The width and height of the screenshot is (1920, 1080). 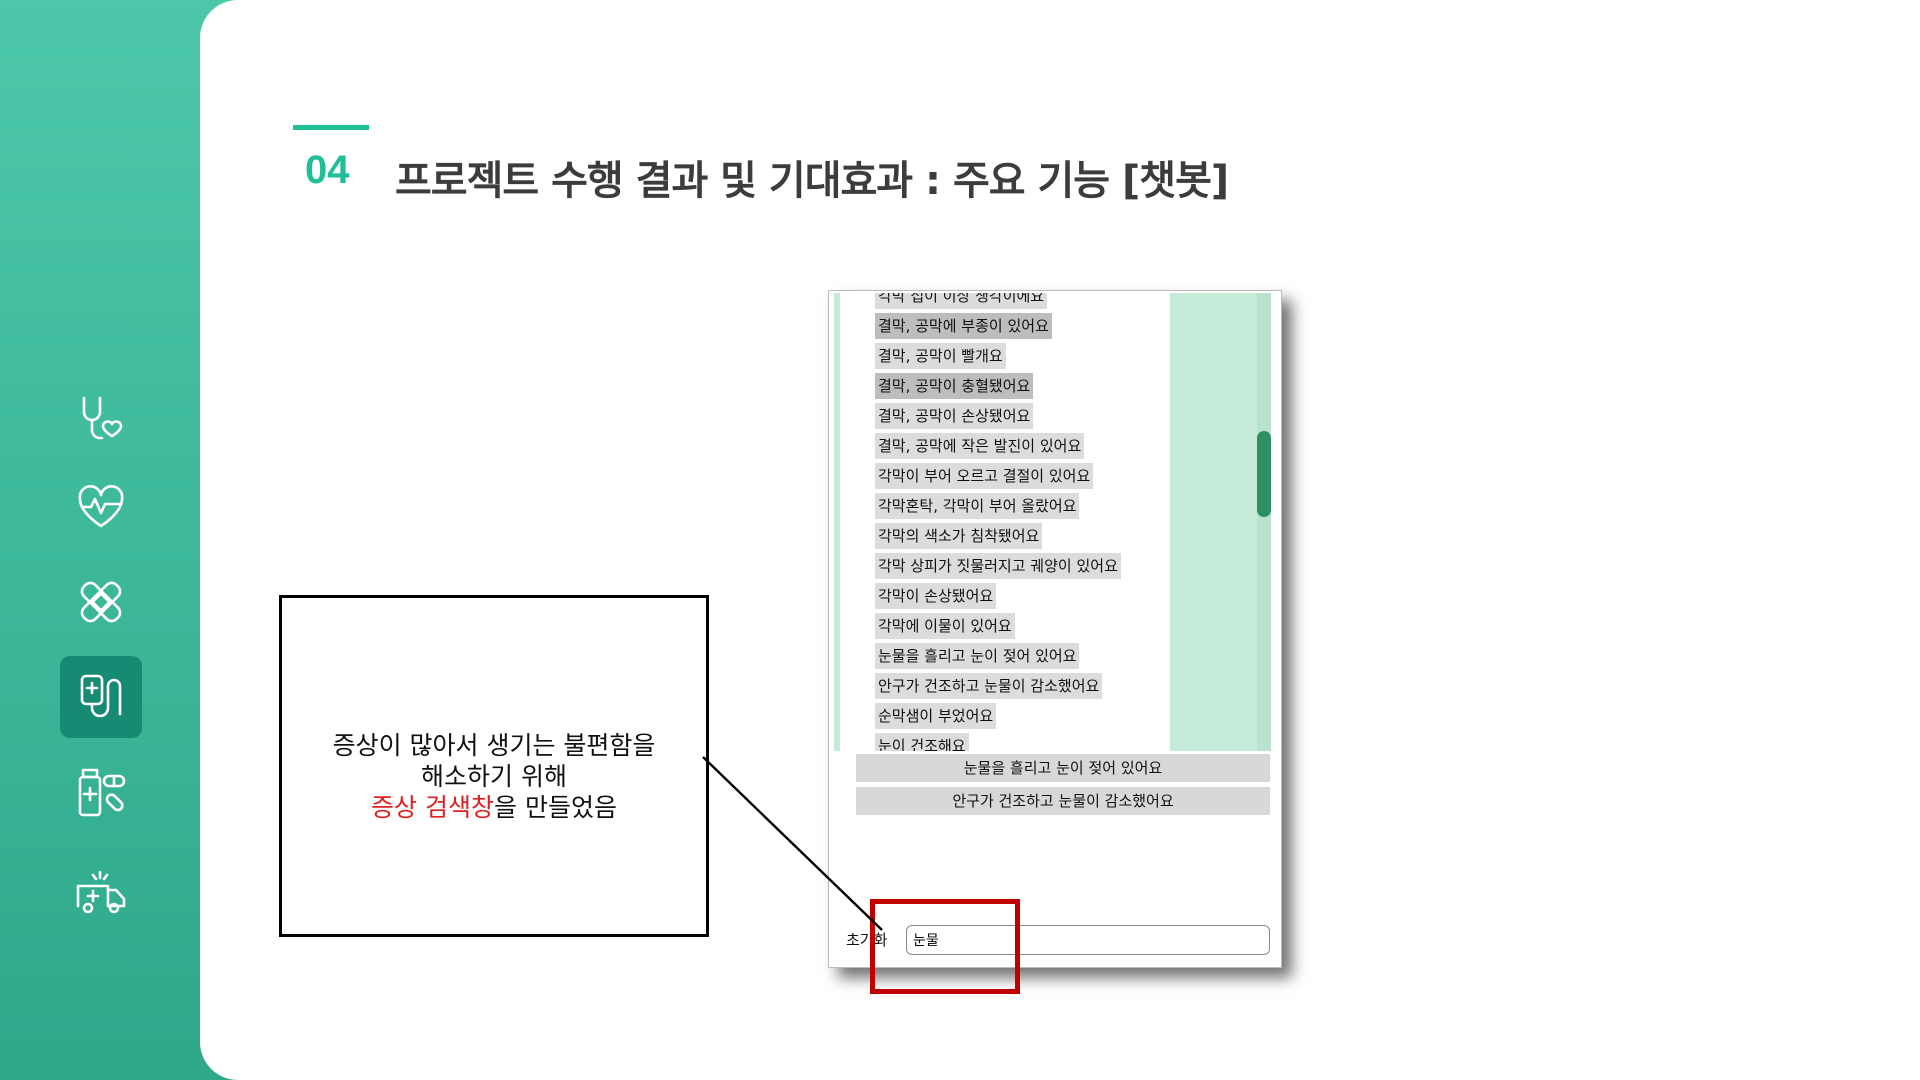 What do you see at coordinates (989, 686) in the screenshot?
I see `symptom-list-item: 안구가 건조하고 눈물이 감소했어요` at bounding box center [989, 686].